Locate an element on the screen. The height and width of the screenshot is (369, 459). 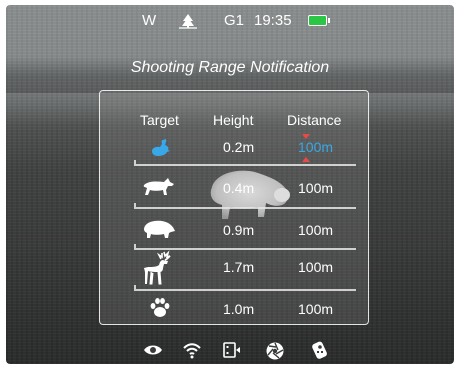
row-height-value: 0.4m is located at coordinates (239, 188).